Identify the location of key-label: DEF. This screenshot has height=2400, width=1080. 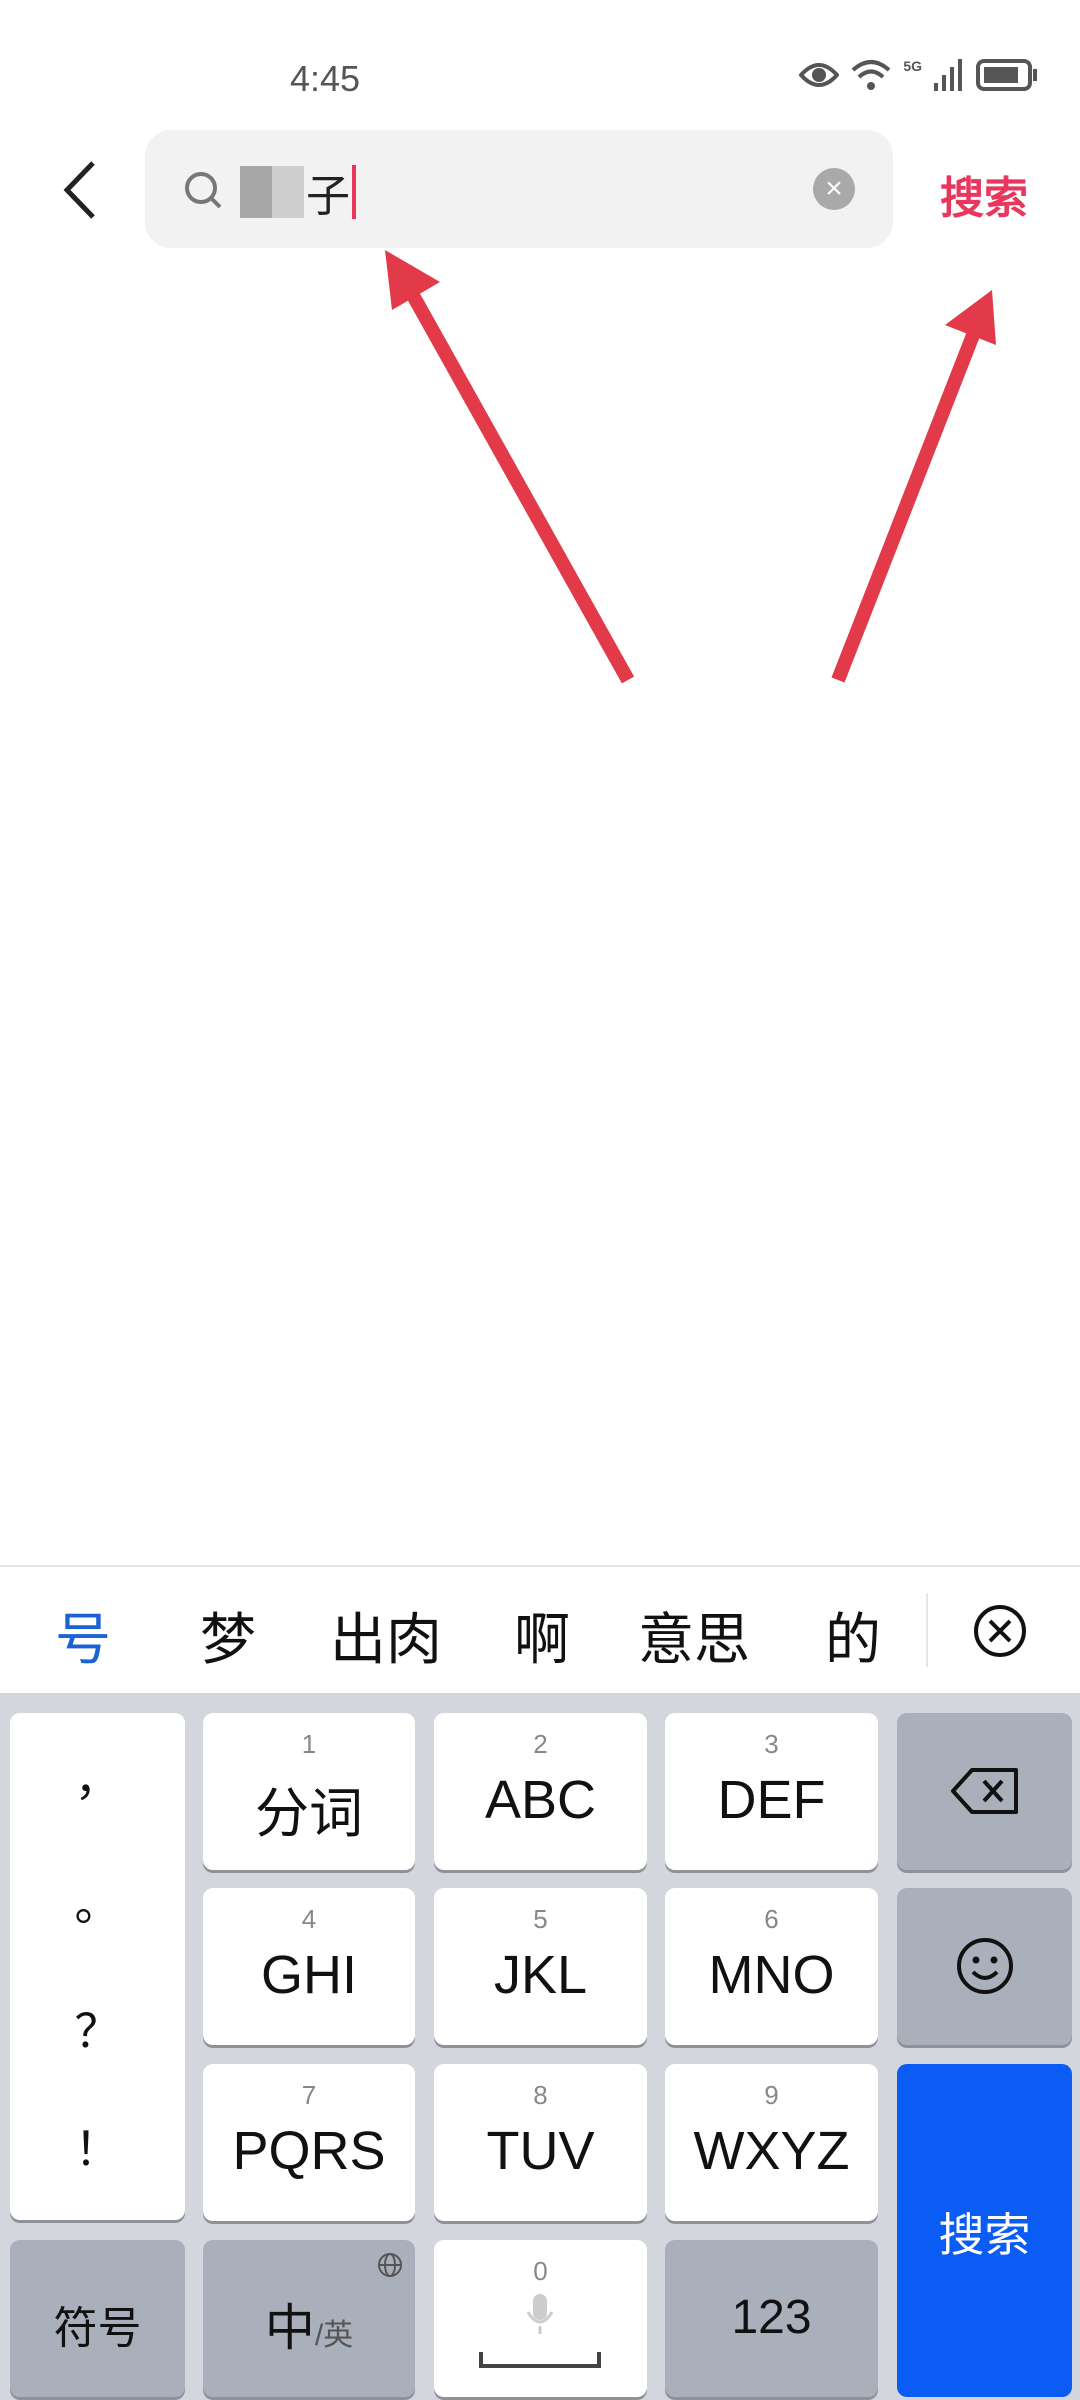
(771, 1800).